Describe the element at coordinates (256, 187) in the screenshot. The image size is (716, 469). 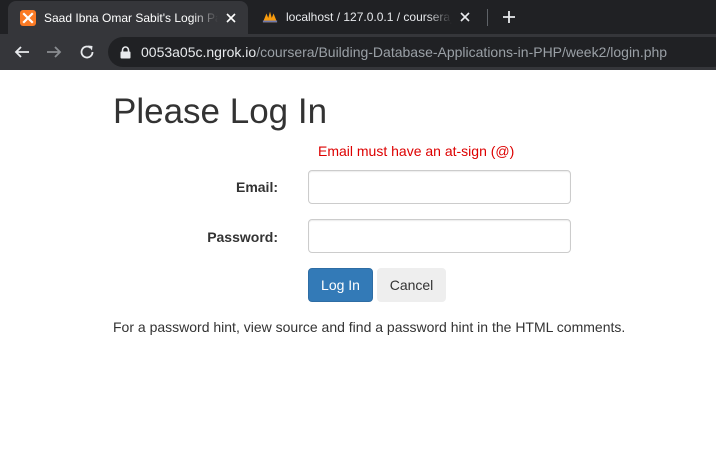
I see `email-label: Email:` at that location.